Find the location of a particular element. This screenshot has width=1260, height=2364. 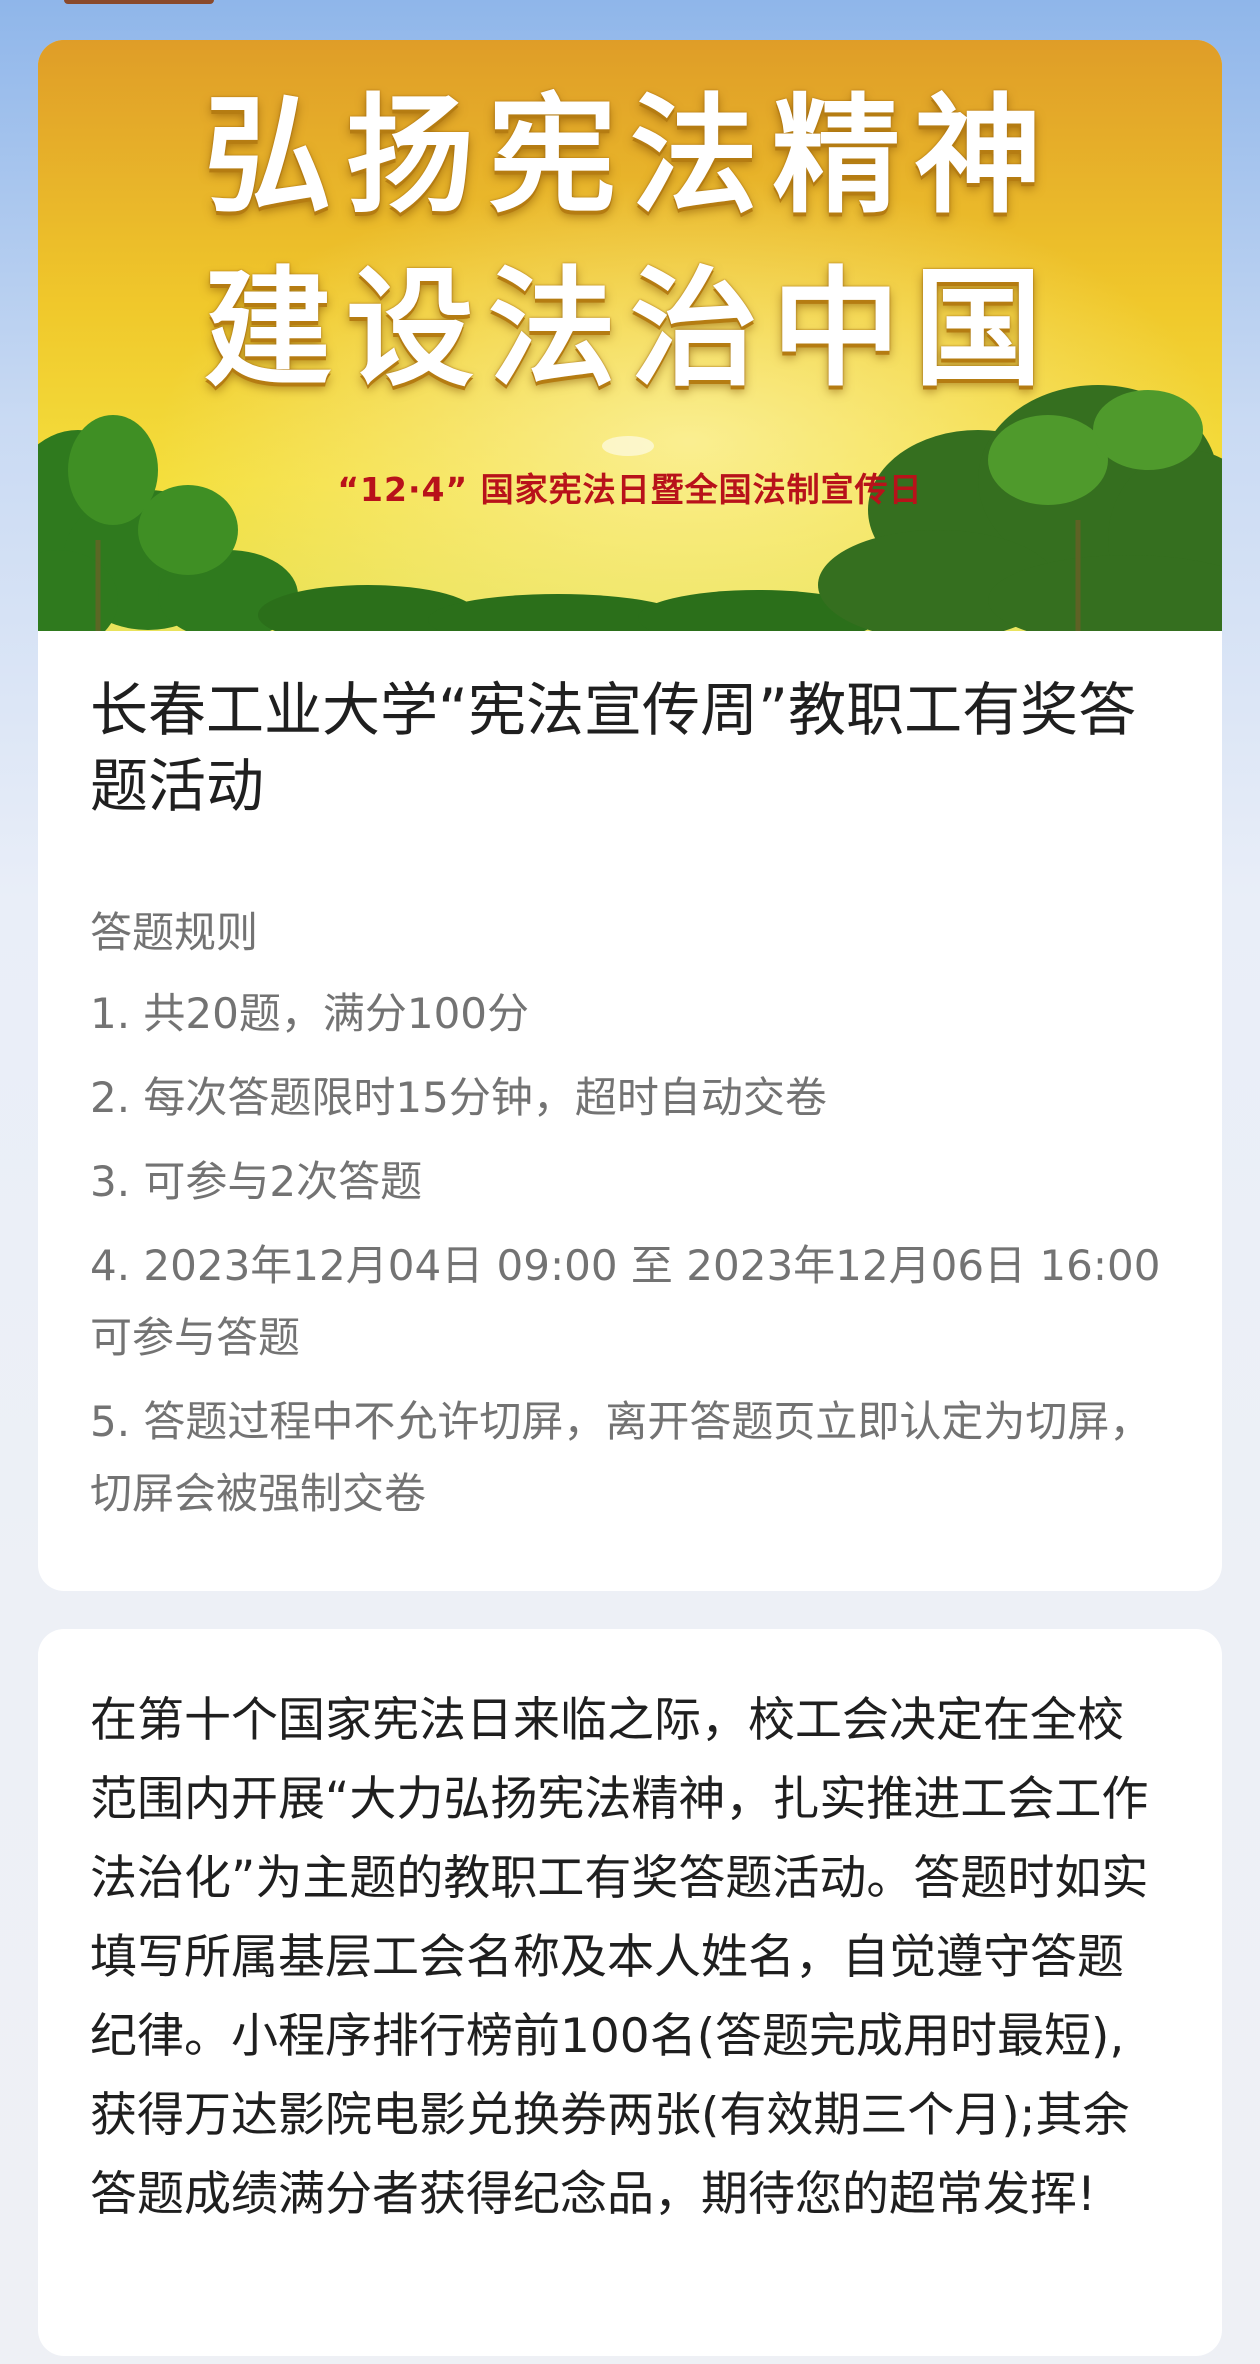

rule-item-5: 5. 答题过程中不允许切屏，离开答题页立即认定为切屏，切屏会被强制交卷 is located at coordinates (621, 1457).